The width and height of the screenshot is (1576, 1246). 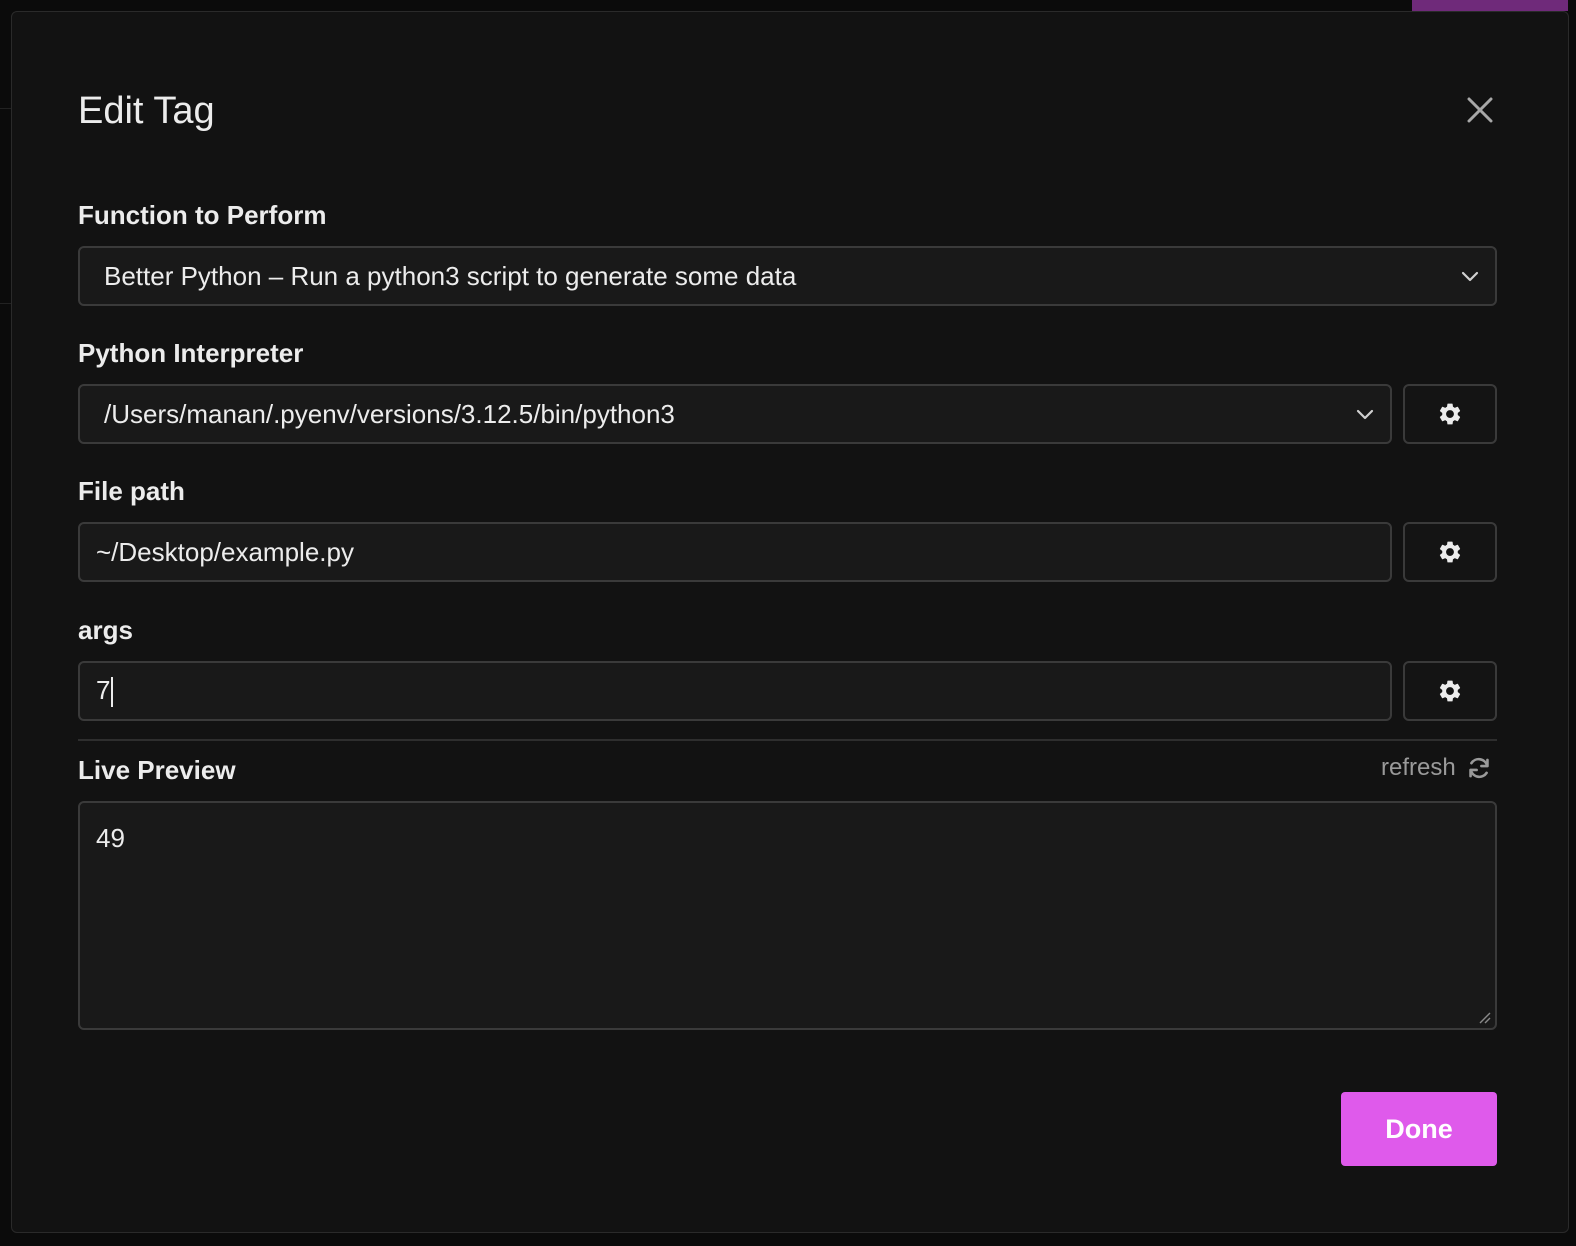 I want to click on resize-grip-icon, so click(x=1484, y=1017).